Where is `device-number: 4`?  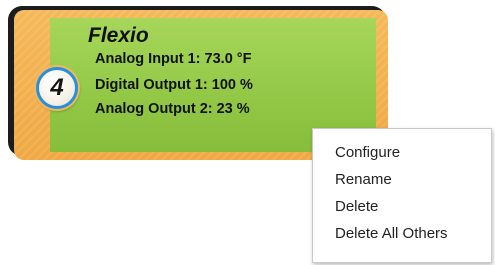
device-number: 4 is located at coordinates (57, 87).